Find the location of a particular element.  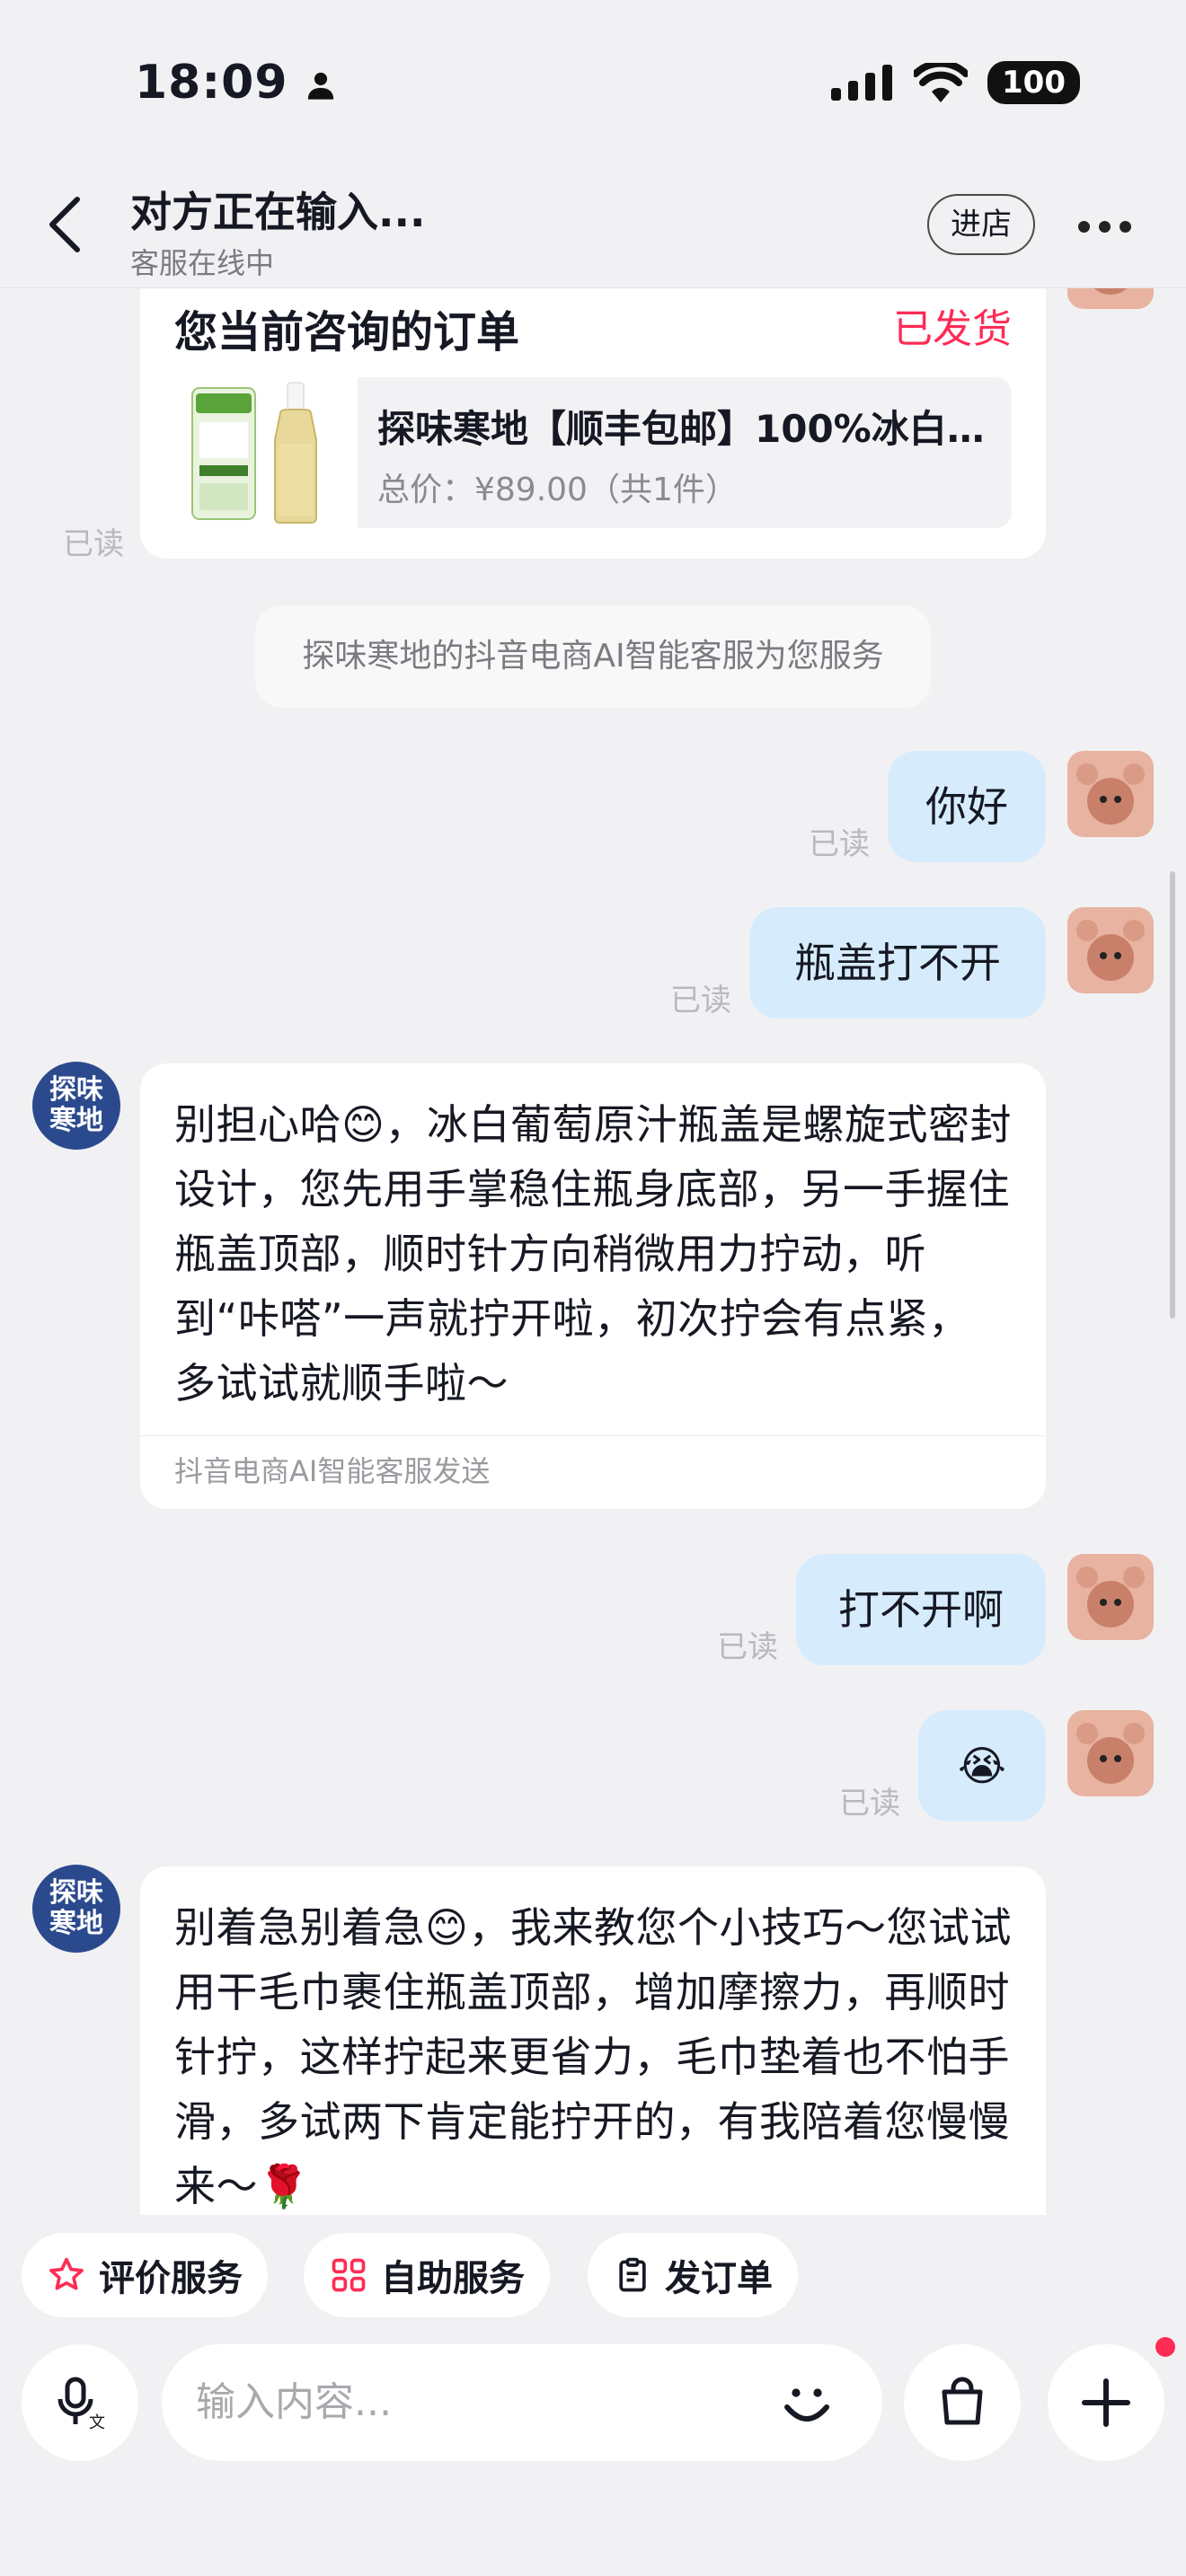

rate-service-button: 评价服务 is located at coordinates (145, 2275).